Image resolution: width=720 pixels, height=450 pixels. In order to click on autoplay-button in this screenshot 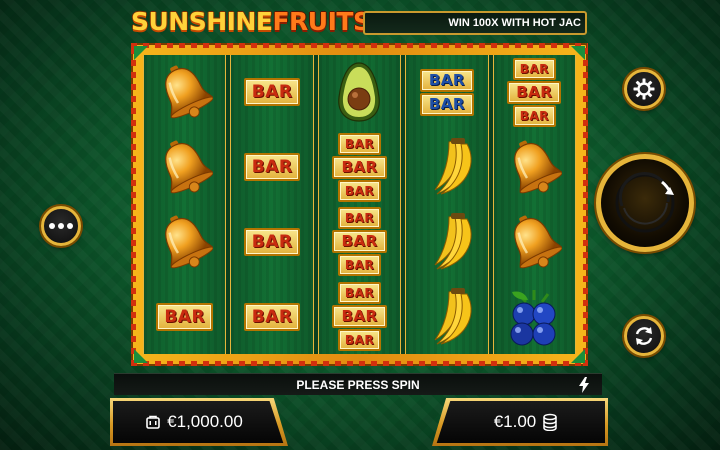, I will do `click(644, 336)`.